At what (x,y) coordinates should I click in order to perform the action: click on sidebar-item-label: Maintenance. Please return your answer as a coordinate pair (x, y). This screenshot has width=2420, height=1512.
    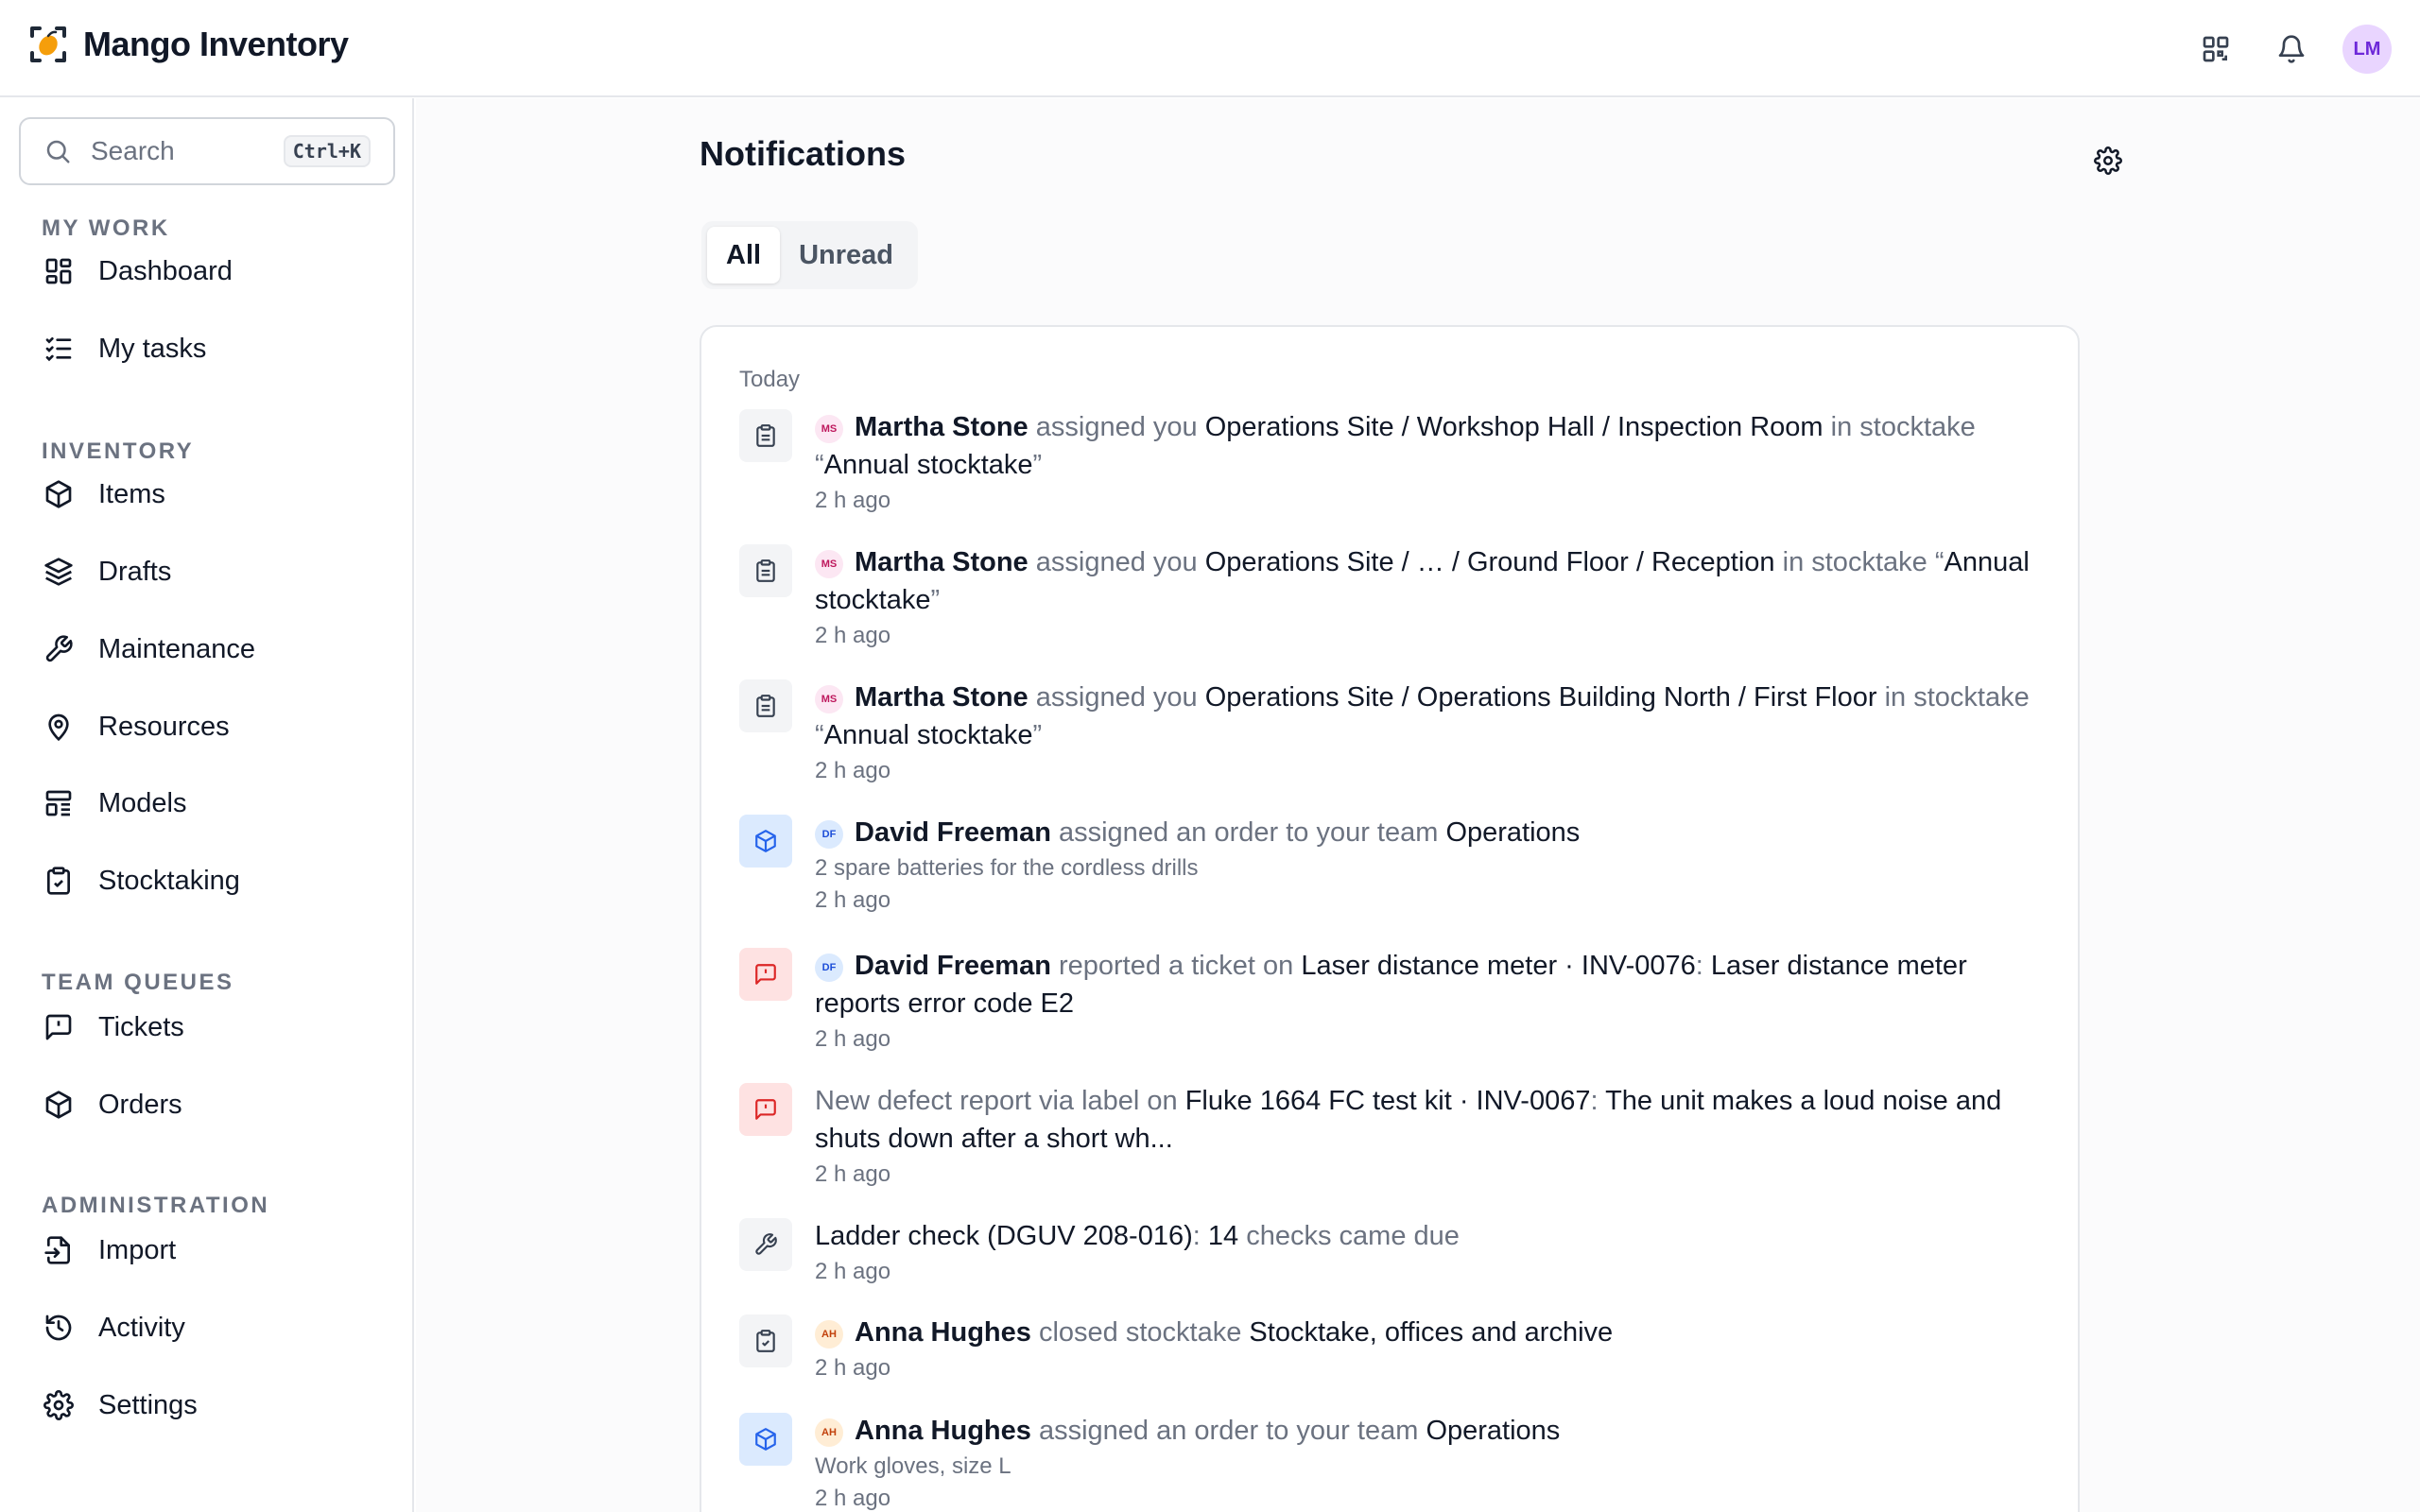
    Looking at the image, I should click on (177, 648).